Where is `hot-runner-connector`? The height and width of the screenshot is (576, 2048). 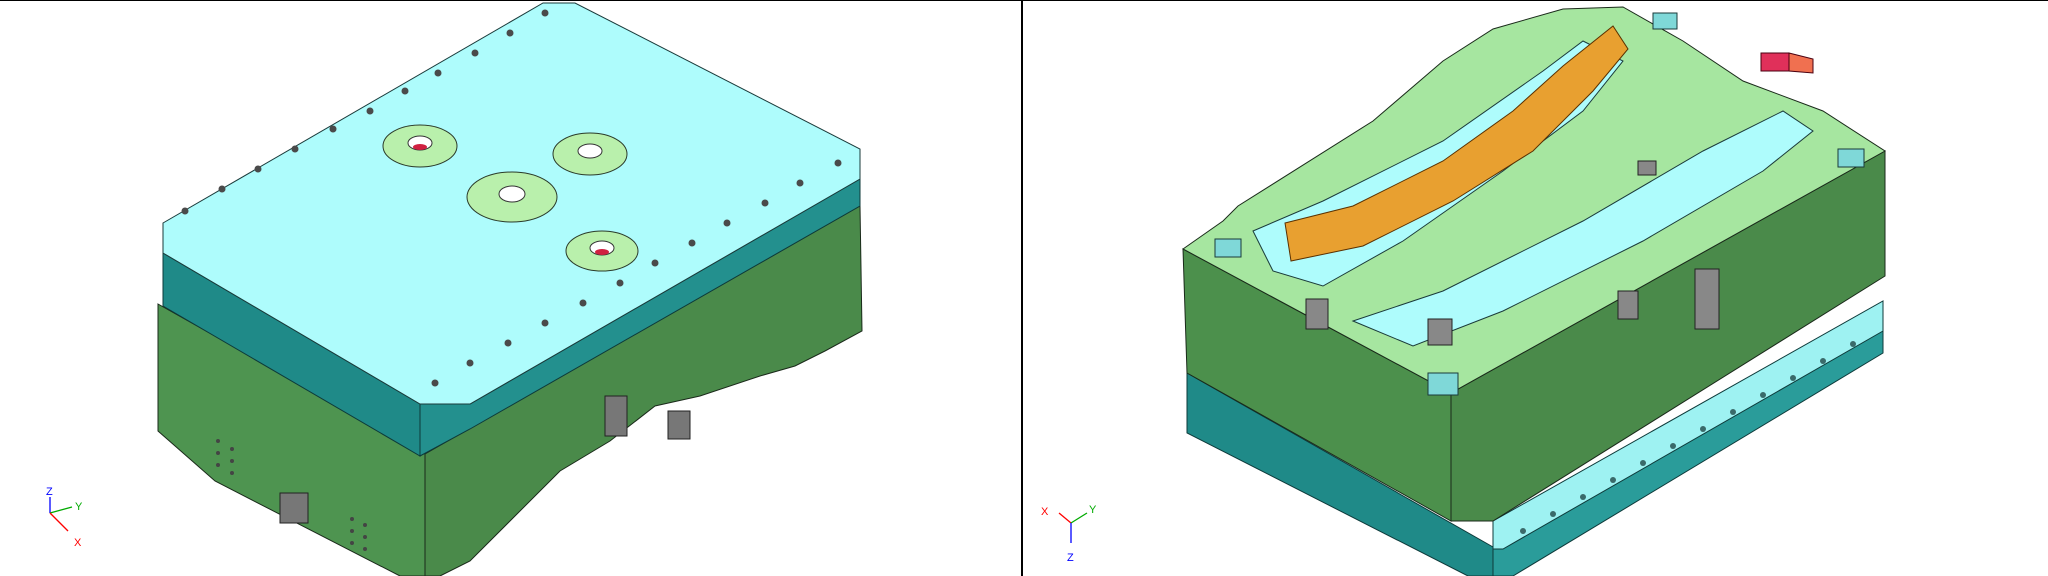 hot-runner-connector is located at coordinates (1787, 63).